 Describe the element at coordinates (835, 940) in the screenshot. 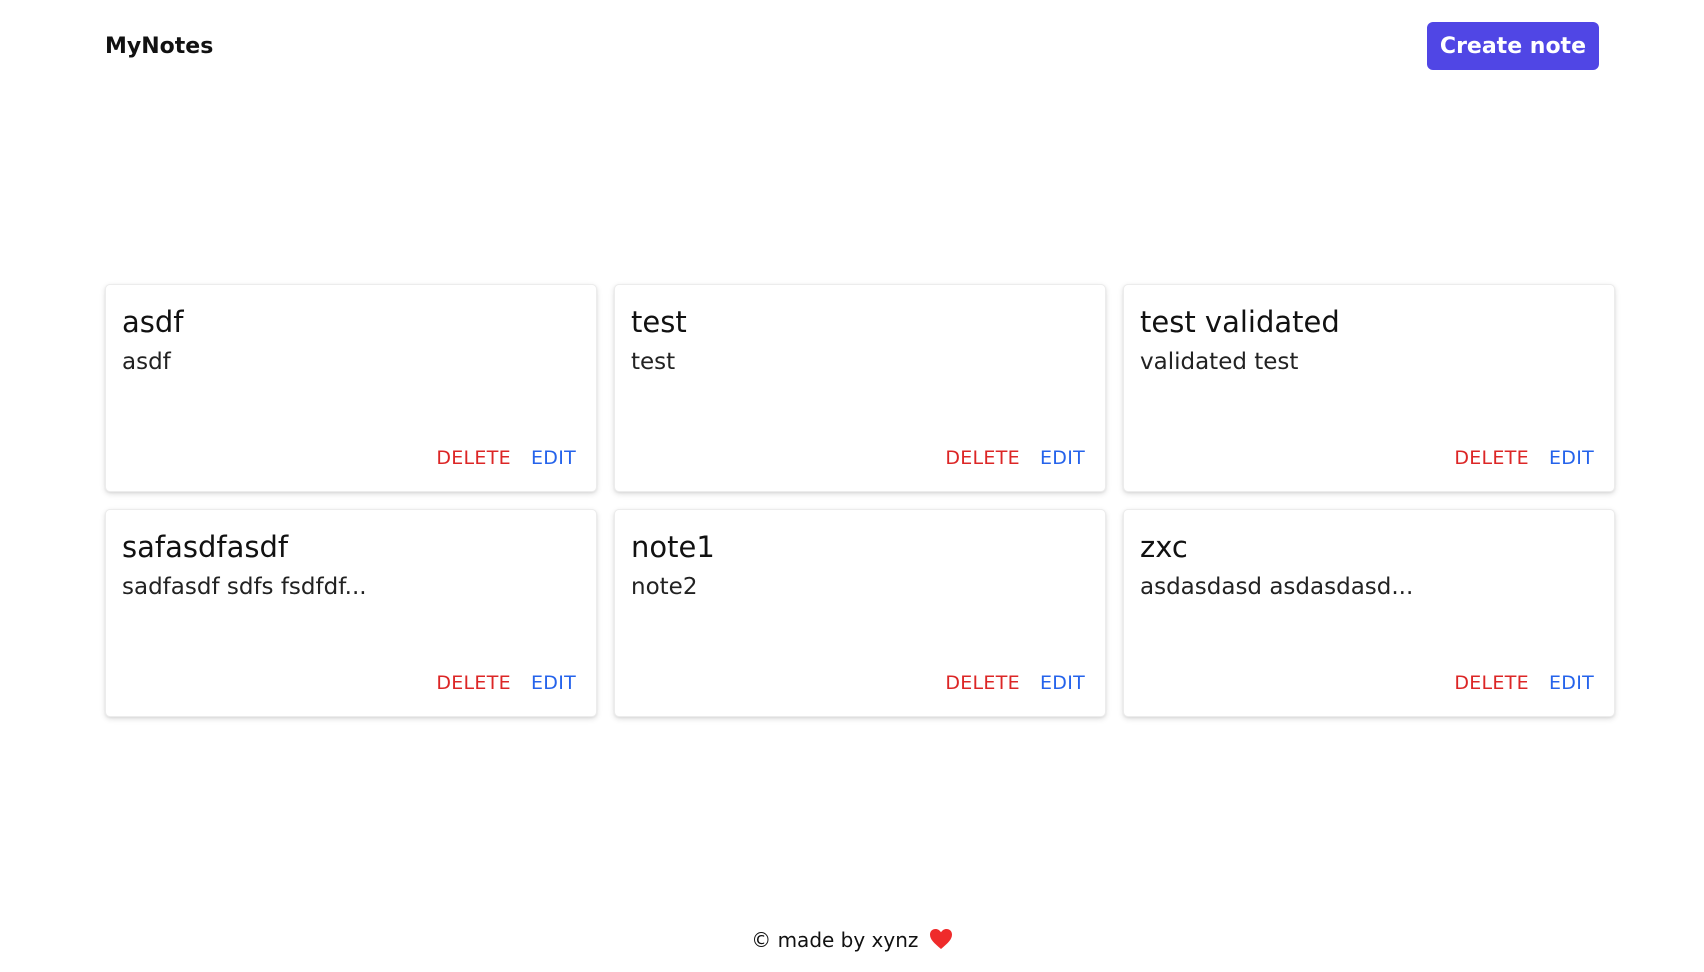

I see `footer-credit: © made by xynz` at that location.